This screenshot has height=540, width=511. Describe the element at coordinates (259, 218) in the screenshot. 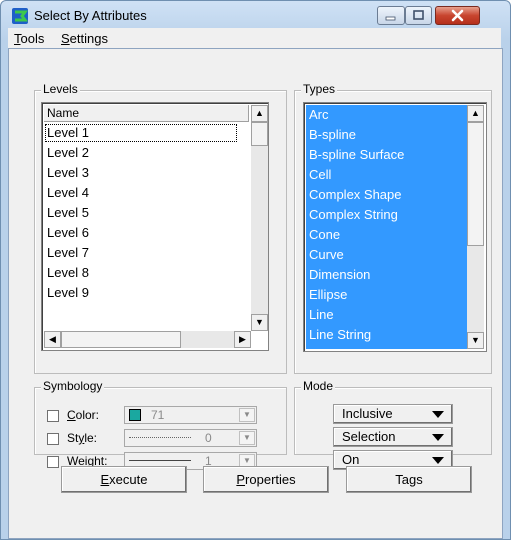

I see `levels-vertical-scrollbar: ▲ ▼` at that location.